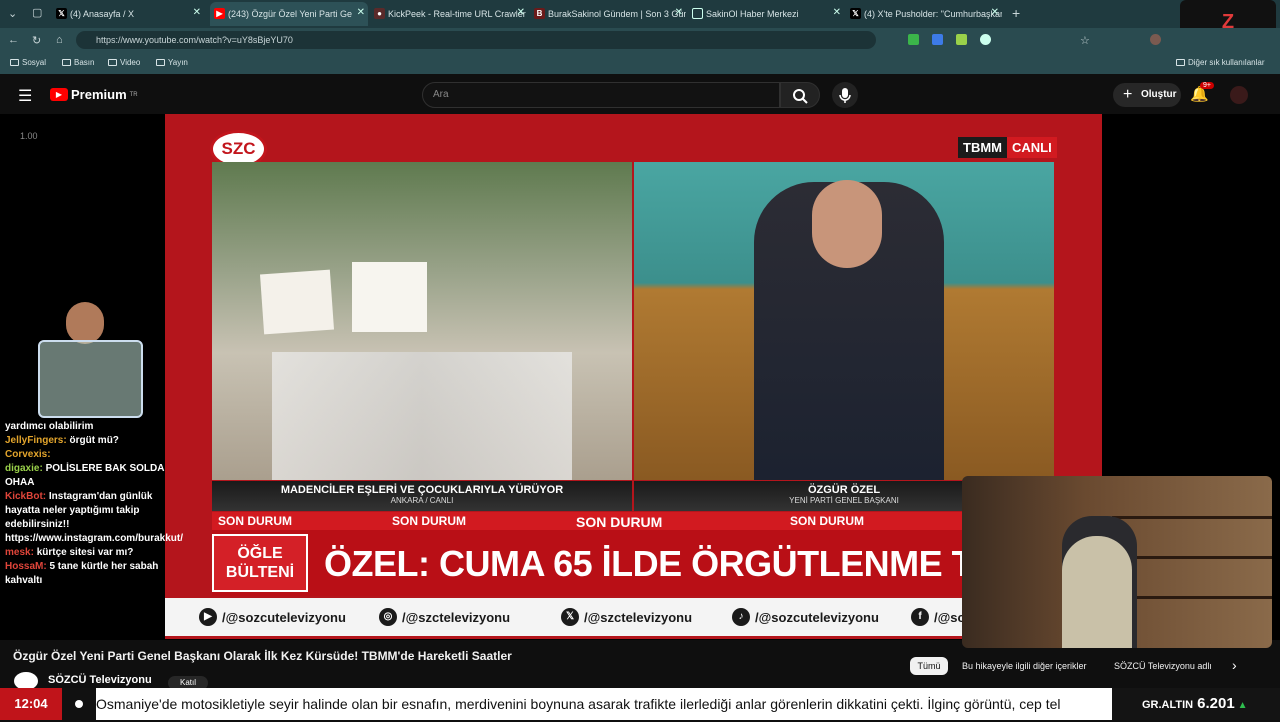 The height and width of the screenshot is (722, 1280). Describe the element at coordinates (85, 475) in the screenshot. I see `chat-message: digaxie: POLİSLERE BAK SOLDA OHAA` at that location.